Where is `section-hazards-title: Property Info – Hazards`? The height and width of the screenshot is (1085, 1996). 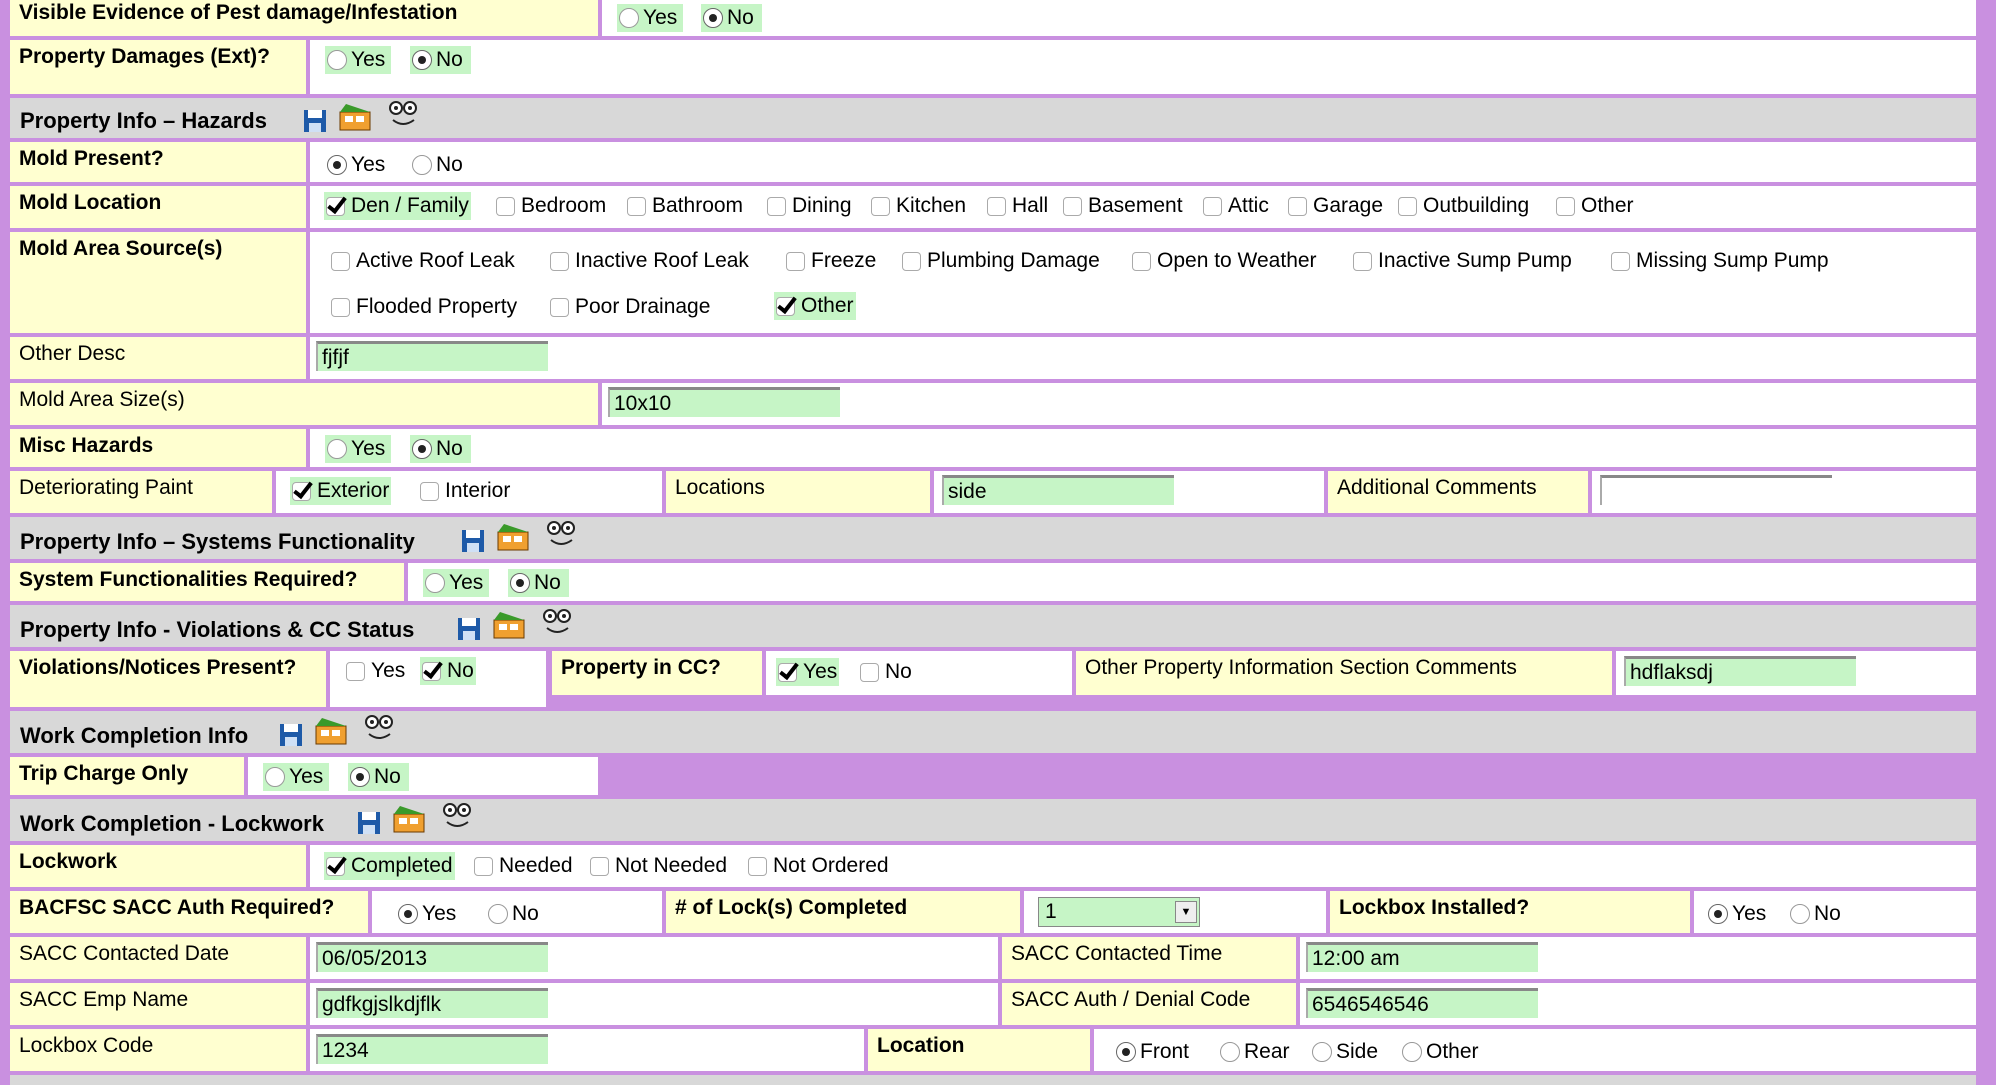 section-hazards-title: Property Info – Hazards is located at coordinates (143, 120).